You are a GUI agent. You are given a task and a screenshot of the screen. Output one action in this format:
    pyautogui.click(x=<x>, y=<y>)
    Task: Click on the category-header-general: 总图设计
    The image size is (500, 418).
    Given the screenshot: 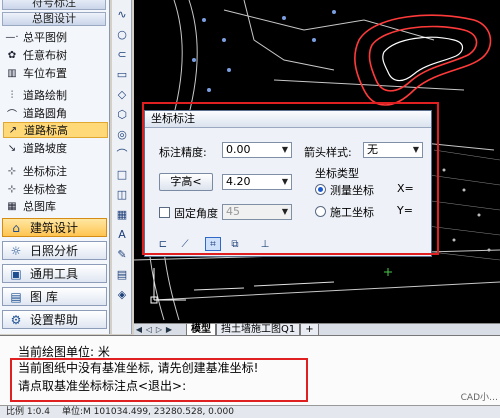 What is the action you would take?
    pyautogui.click(x=54, y=19)
    